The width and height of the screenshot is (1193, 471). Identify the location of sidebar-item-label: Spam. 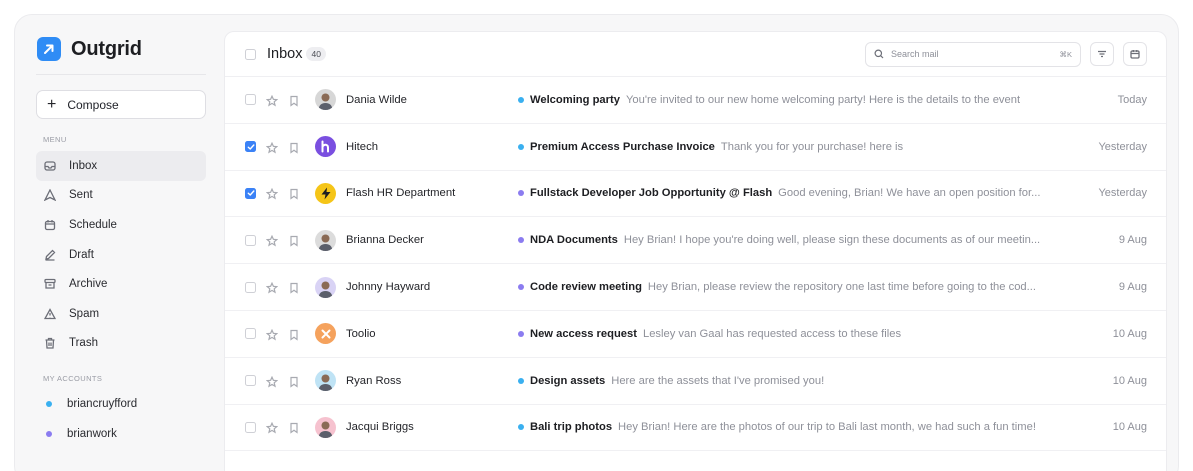
(84, 313).